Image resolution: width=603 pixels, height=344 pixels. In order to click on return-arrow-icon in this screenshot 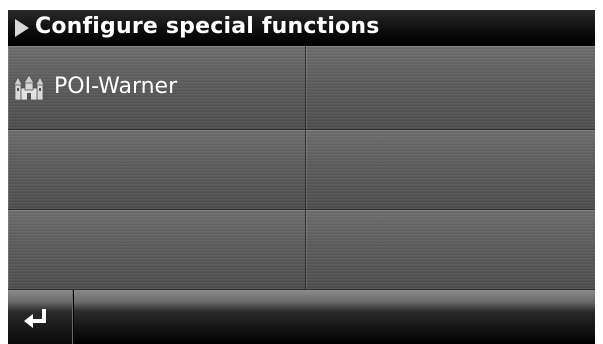, I will do `click(35, 318)`.